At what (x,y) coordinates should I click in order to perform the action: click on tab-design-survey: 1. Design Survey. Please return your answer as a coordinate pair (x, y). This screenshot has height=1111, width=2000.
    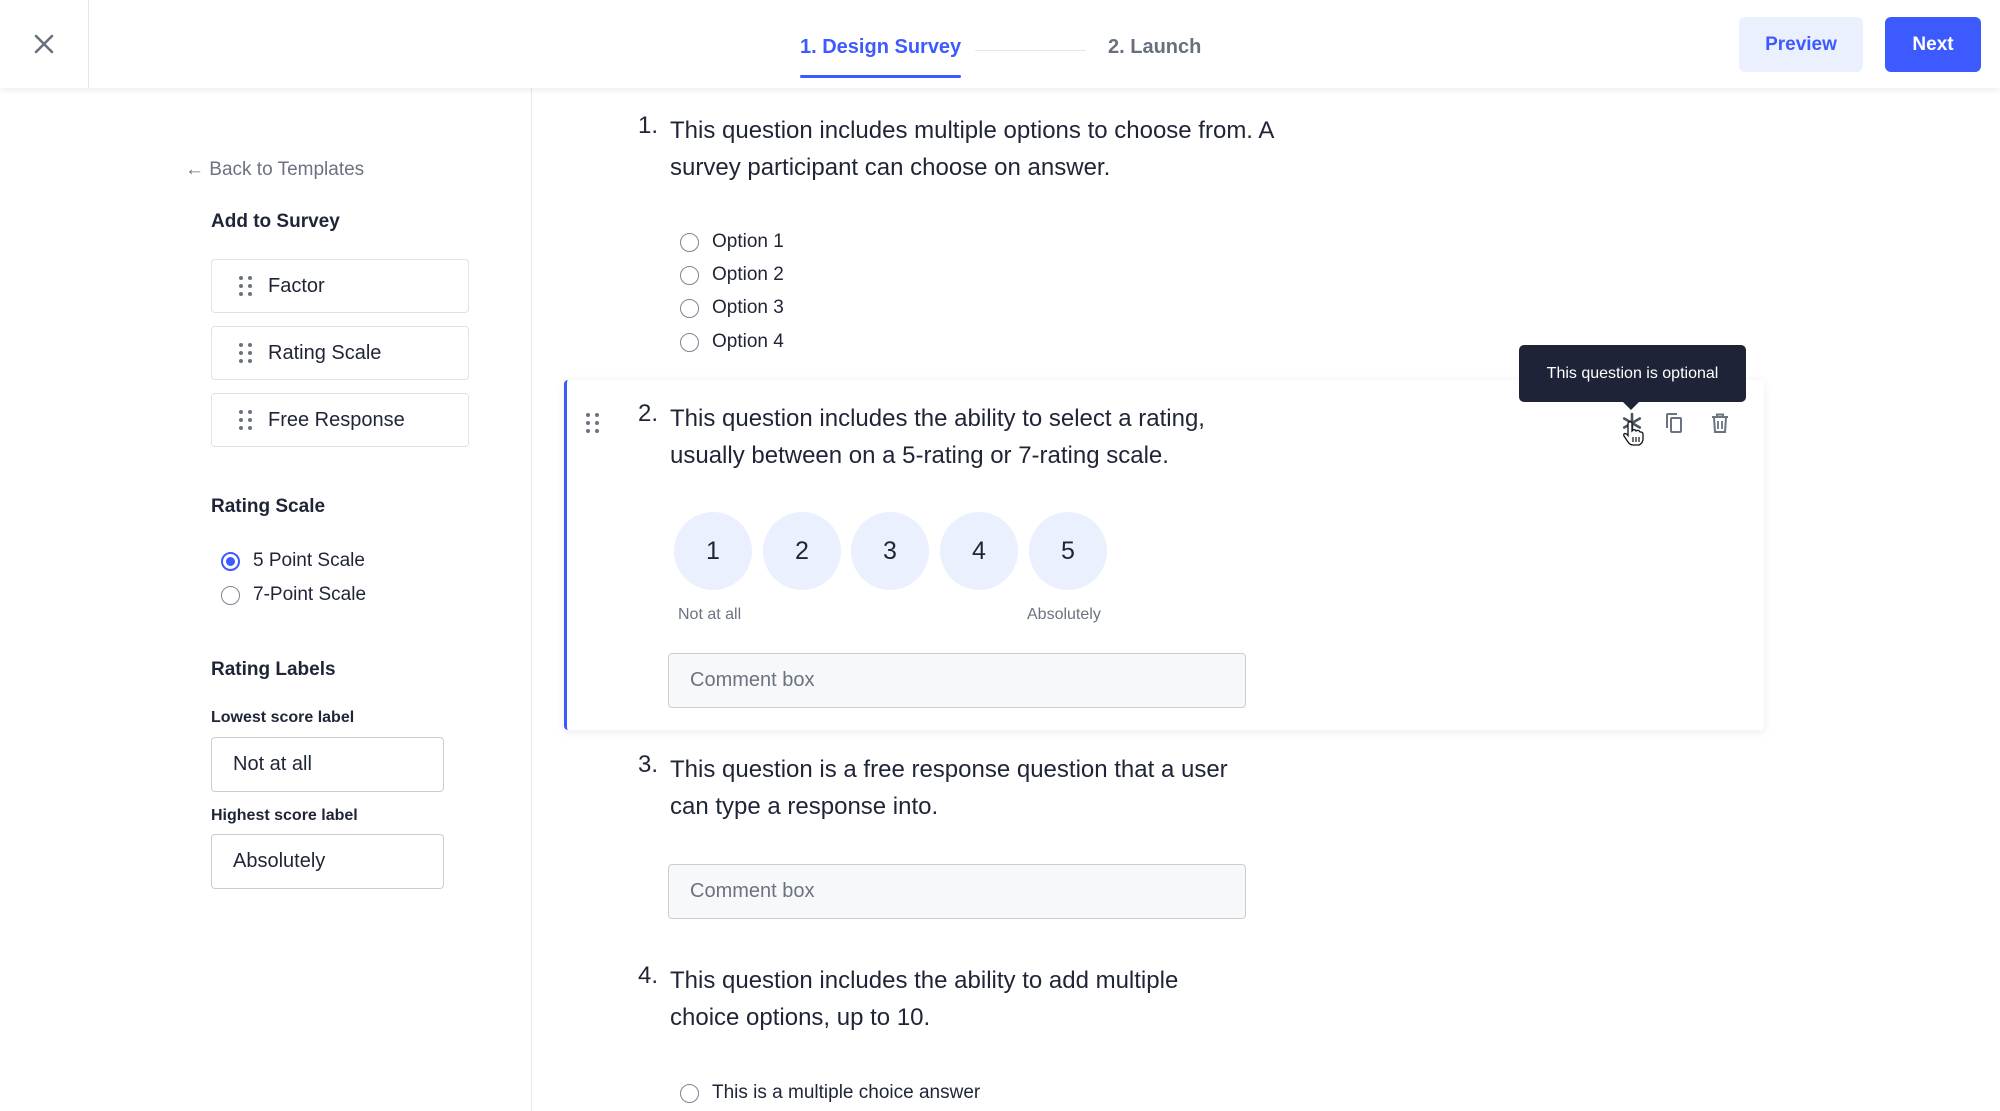
    Looking at the image, I should click on (881, 57).